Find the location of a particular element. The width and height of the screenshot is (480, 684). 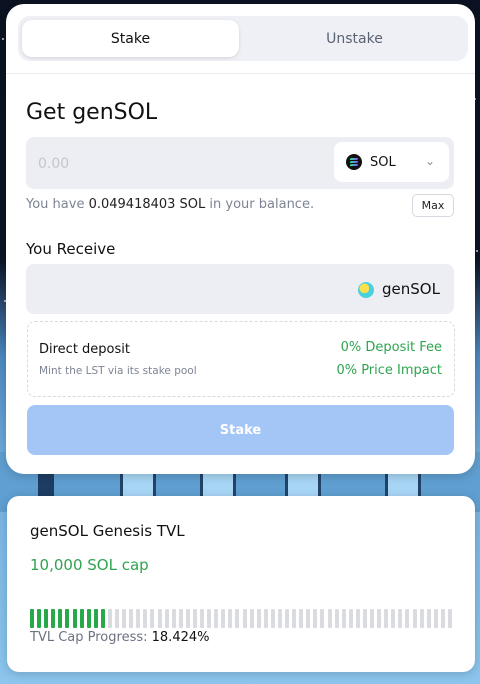

tab-unstake-label: Unstake is located at coordinates (354, 38).